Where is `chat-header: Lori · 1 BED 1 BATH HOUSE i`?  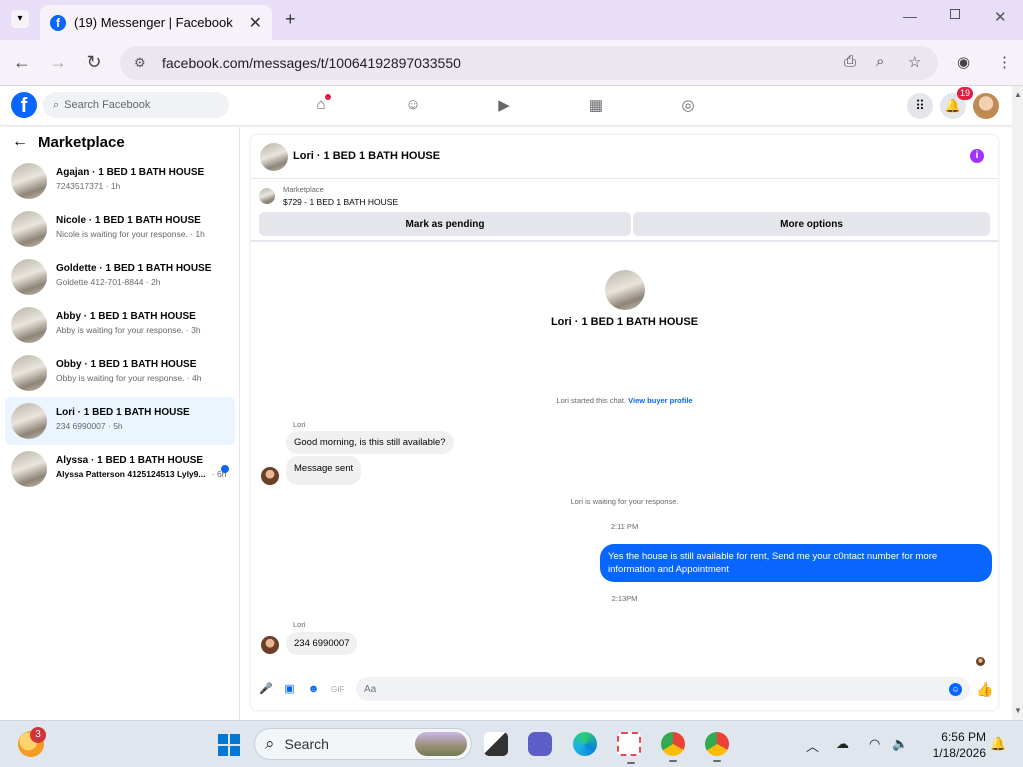 chat-header: Lori · 1 BED 1 BATH HOUSE i is located at coordinates (624, 157).